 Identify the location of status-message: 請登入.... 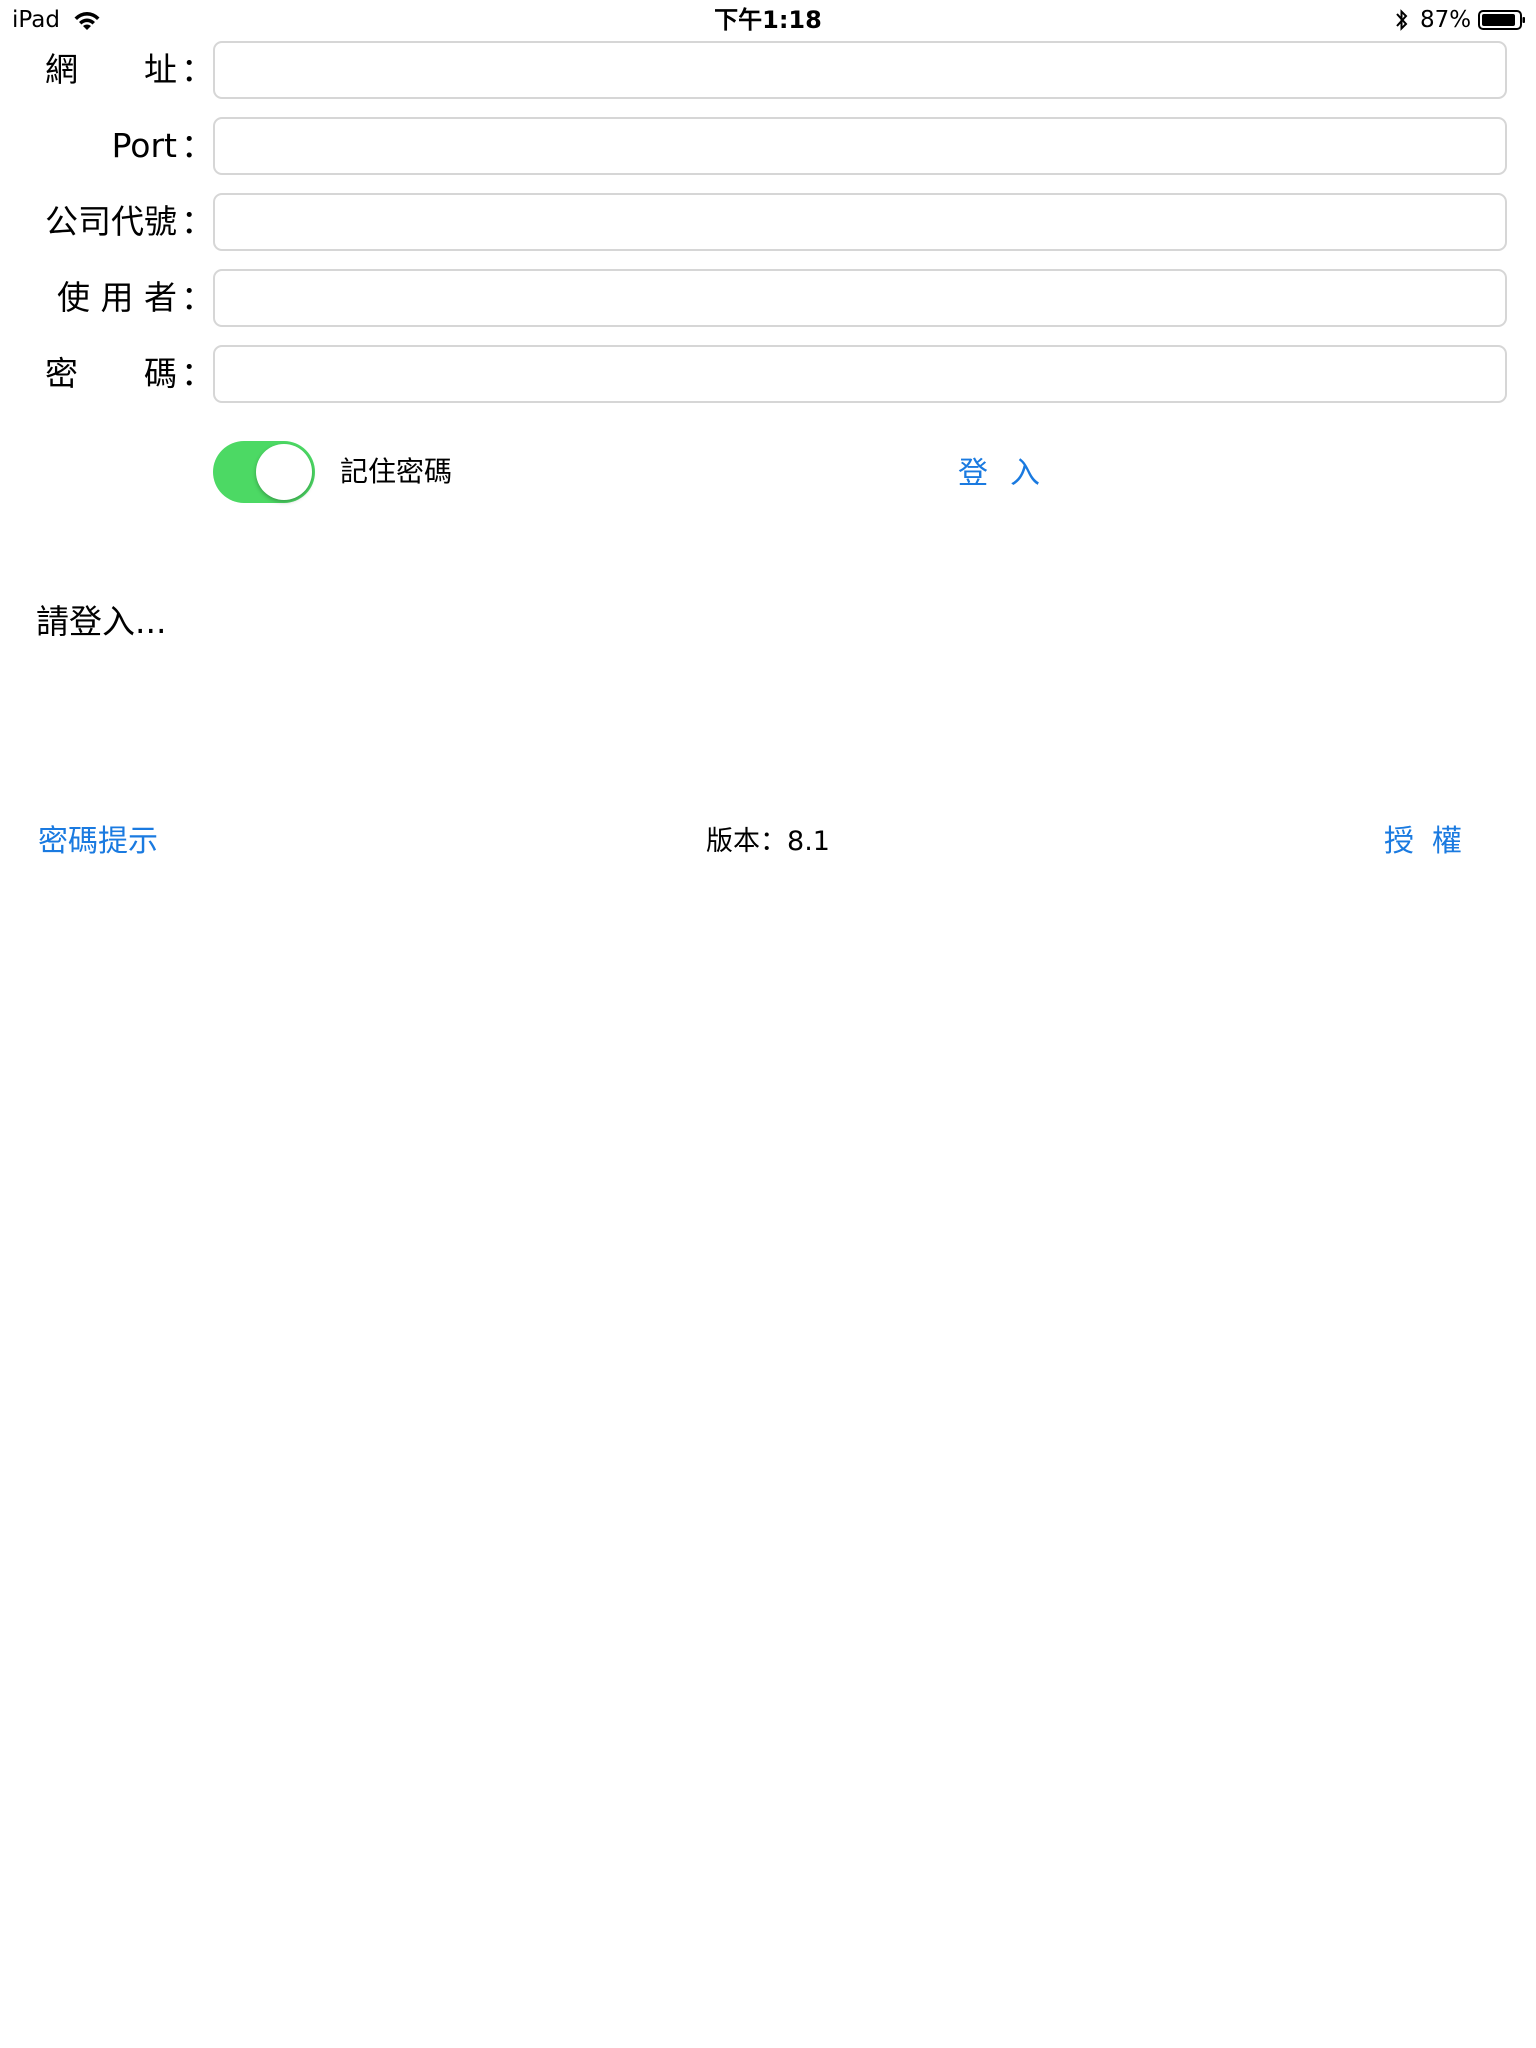
(101, 621).